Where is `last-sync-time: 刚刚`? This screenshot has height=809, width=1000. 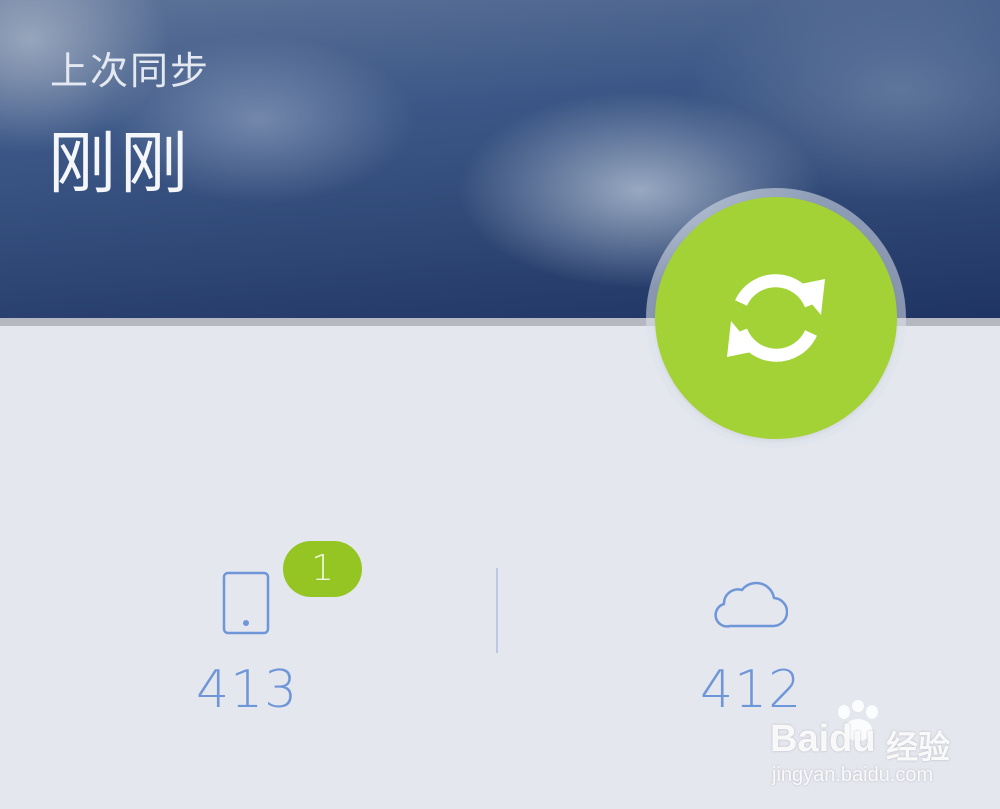 last-sync-time: 刚刚 is located at coordinates (120, 164).